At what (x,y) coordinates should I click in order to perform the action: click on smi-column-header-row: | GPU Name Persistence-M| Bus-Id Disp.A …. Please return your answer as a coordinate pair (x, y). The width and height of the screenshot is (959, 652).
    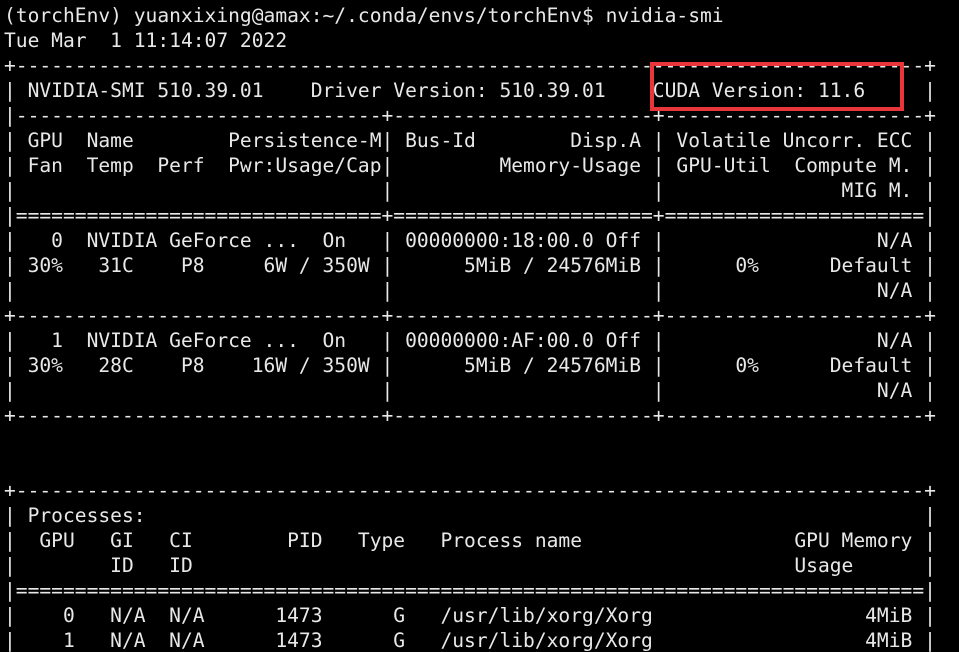
    Looking at the image, I should click on (470, 140).